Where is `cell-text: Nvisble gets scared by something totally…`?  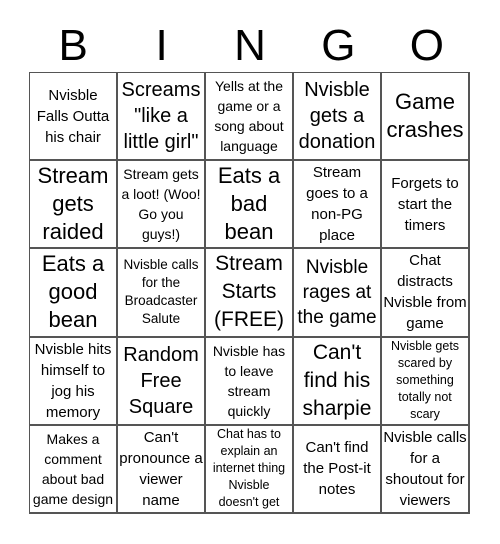
cell-text: Nvisble gets scared by something totally… is located at coordinates (425, 380).